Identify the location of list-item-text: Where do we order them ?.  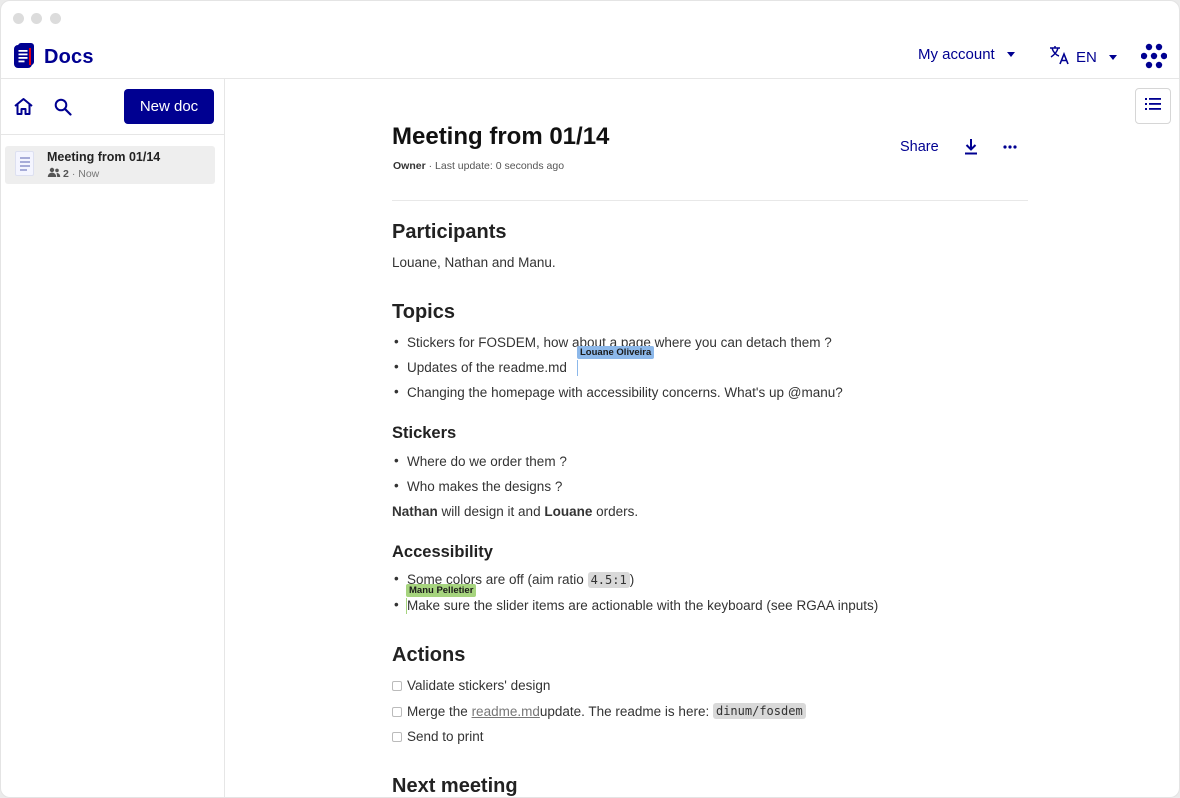
(487, 461).